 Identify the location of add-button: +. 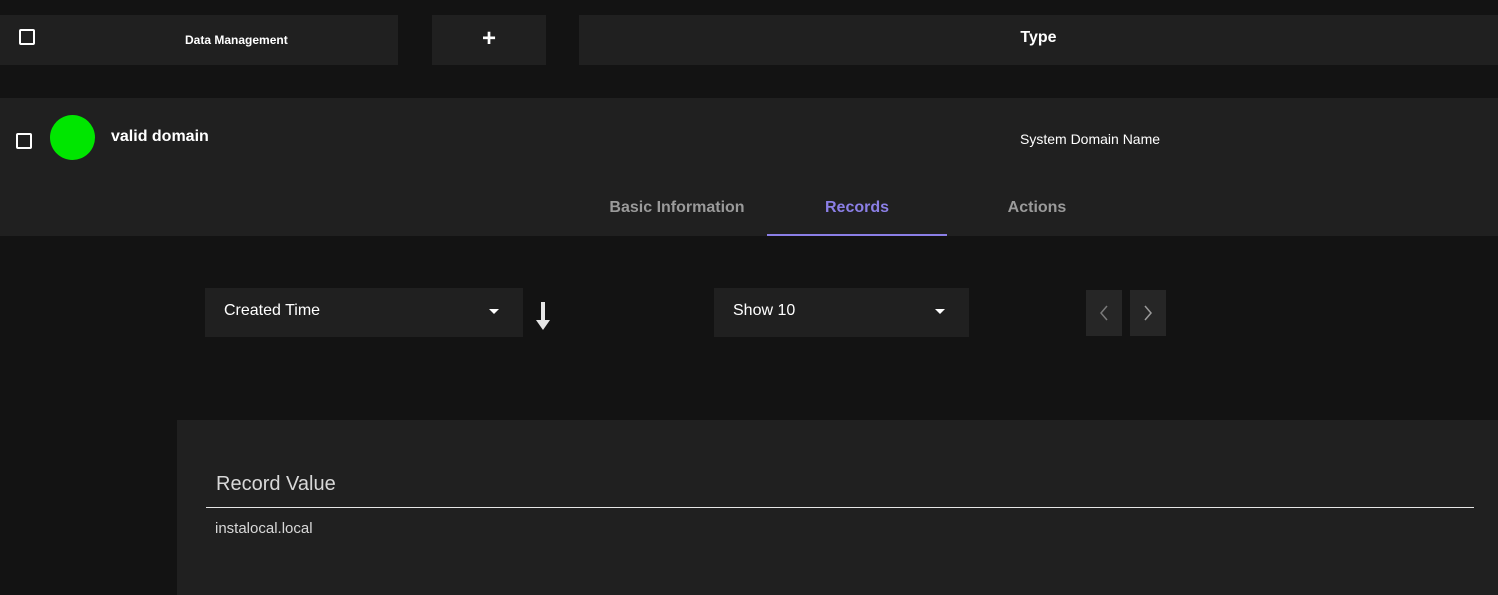
(489, 40).